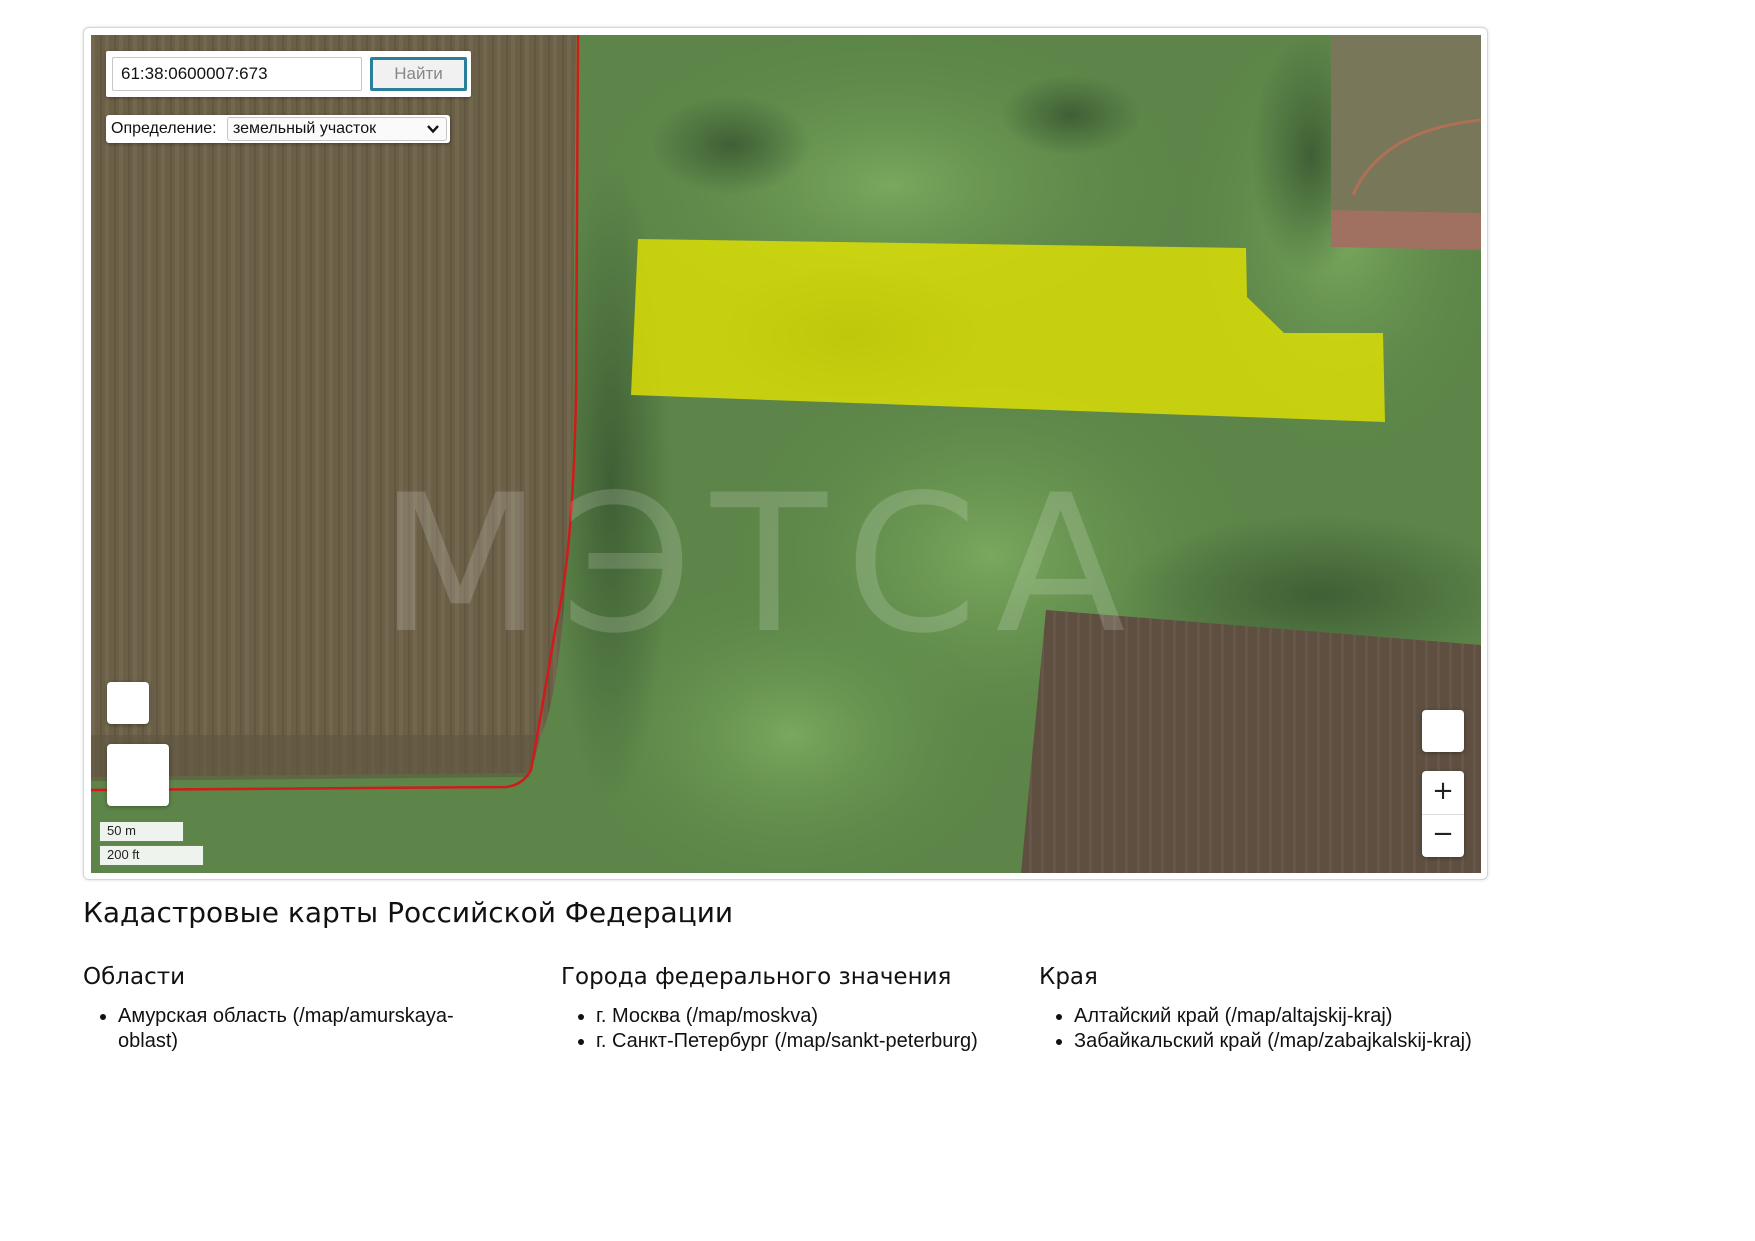  I want to click on cadastral-number-input: 61:38:0600007:673, so click(237, 74).